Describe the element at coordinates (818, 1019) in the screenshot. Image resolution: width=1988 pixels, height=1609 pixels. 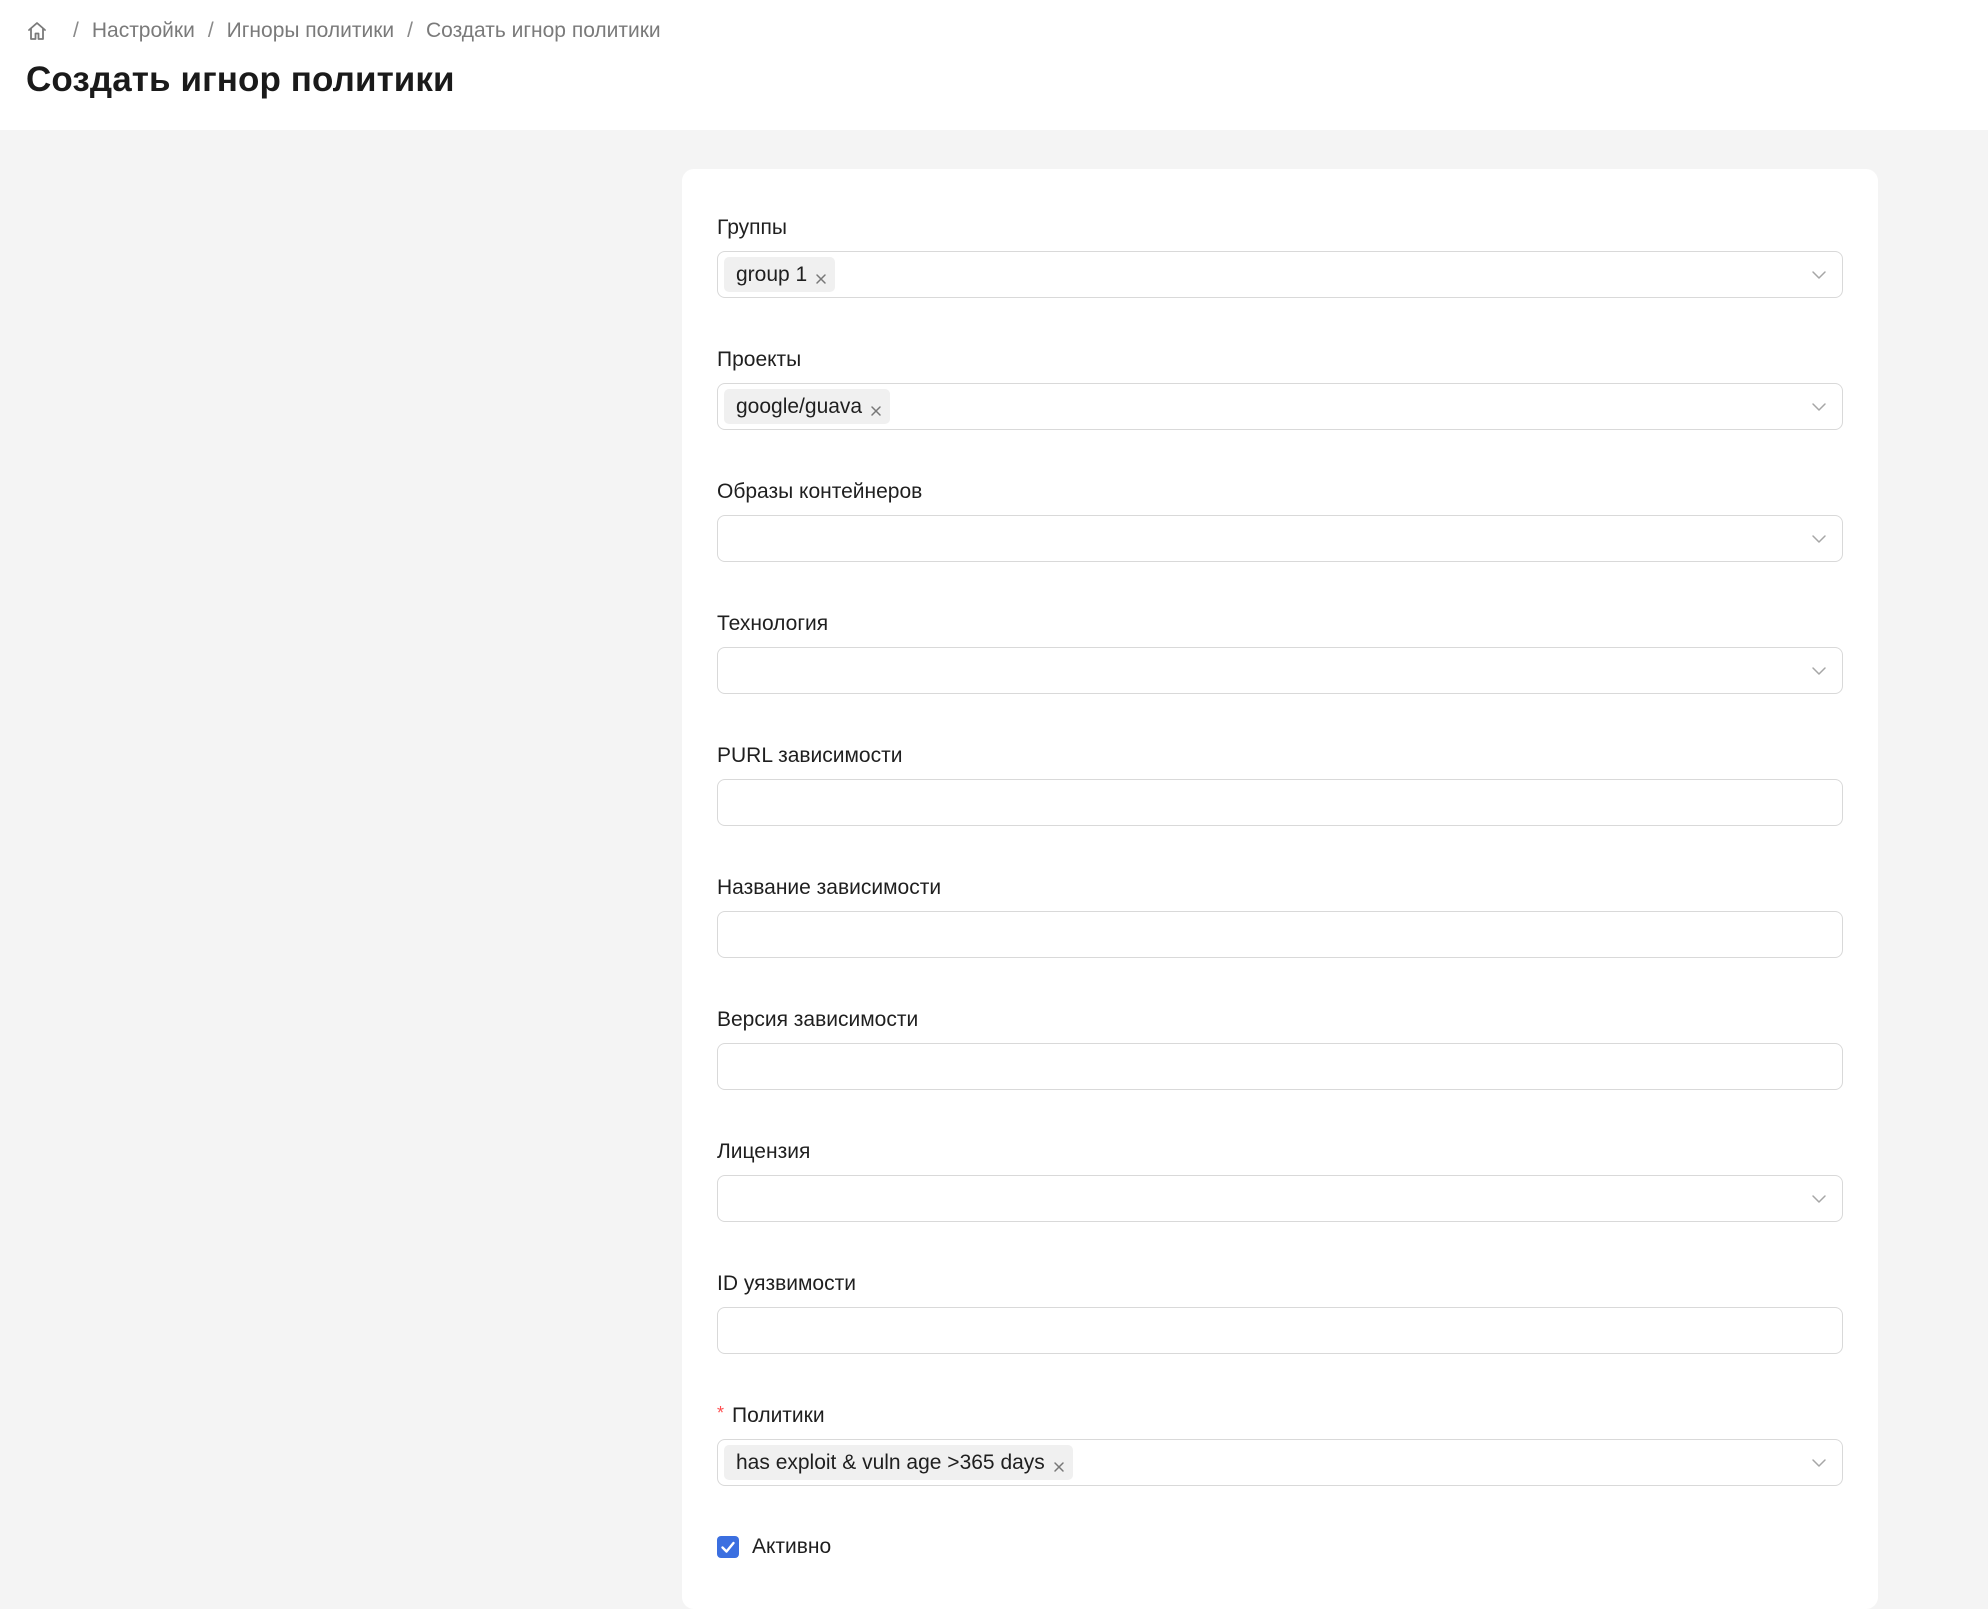
I see `dependency-version-label: Версия зависимости` at that location.